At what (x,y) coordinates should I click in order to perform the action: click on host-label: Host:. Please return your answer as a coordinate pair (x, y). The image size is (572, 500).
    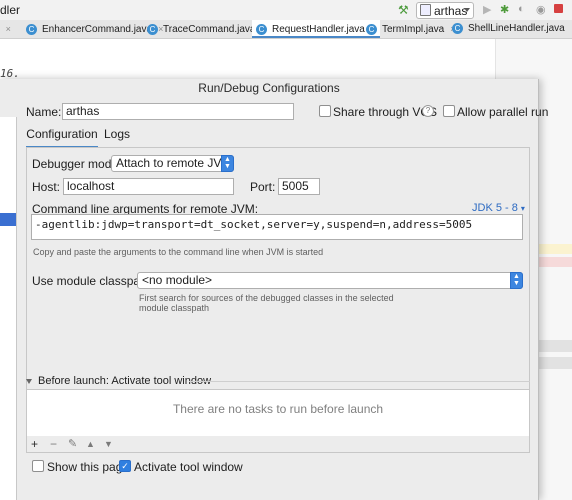
    Looking at the image, I should click on (46, 187).